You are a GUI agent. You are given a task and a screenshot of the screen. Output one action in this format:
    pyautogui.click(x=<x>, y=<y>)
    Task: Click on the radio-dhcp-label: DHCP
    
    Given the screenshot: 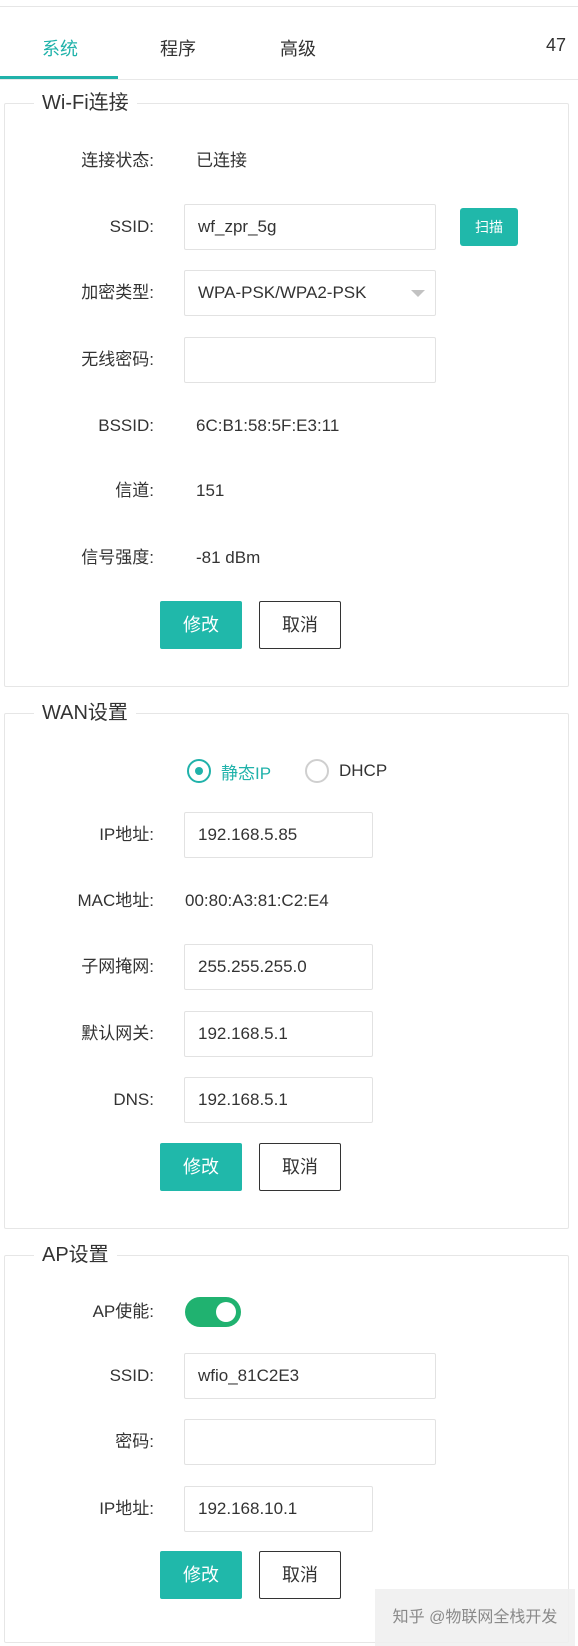 What is the action you would take?
    pyautogui.click(x=363, y=770)
    